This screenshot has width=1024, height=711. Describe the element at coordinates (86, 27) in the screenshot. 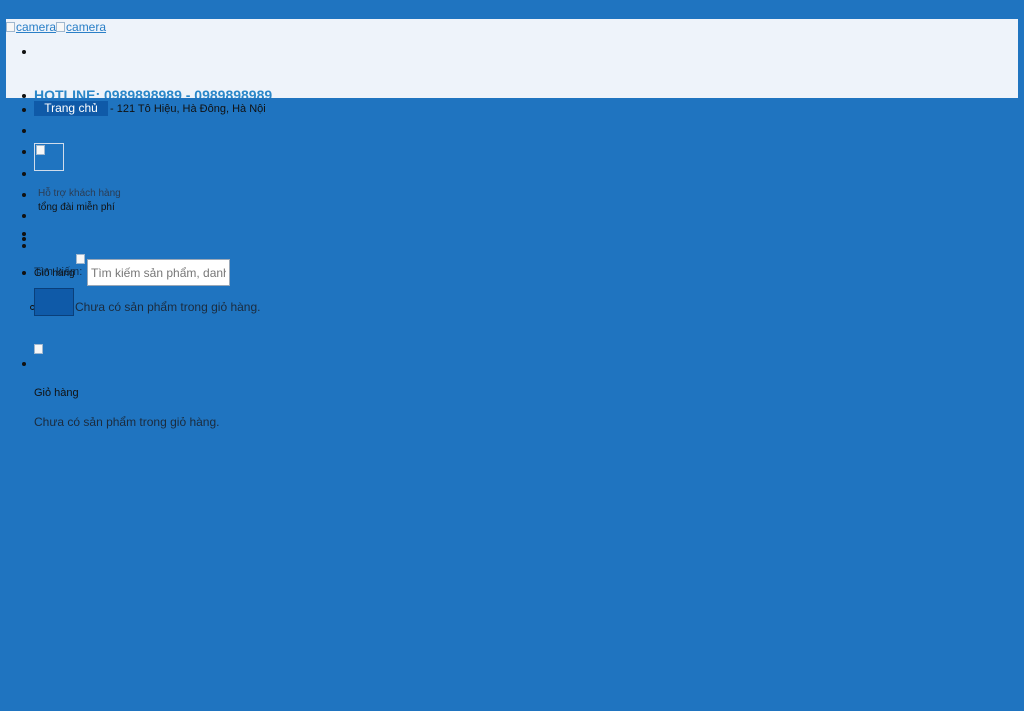

I see `logo-alt-text-2: camera` at that location.